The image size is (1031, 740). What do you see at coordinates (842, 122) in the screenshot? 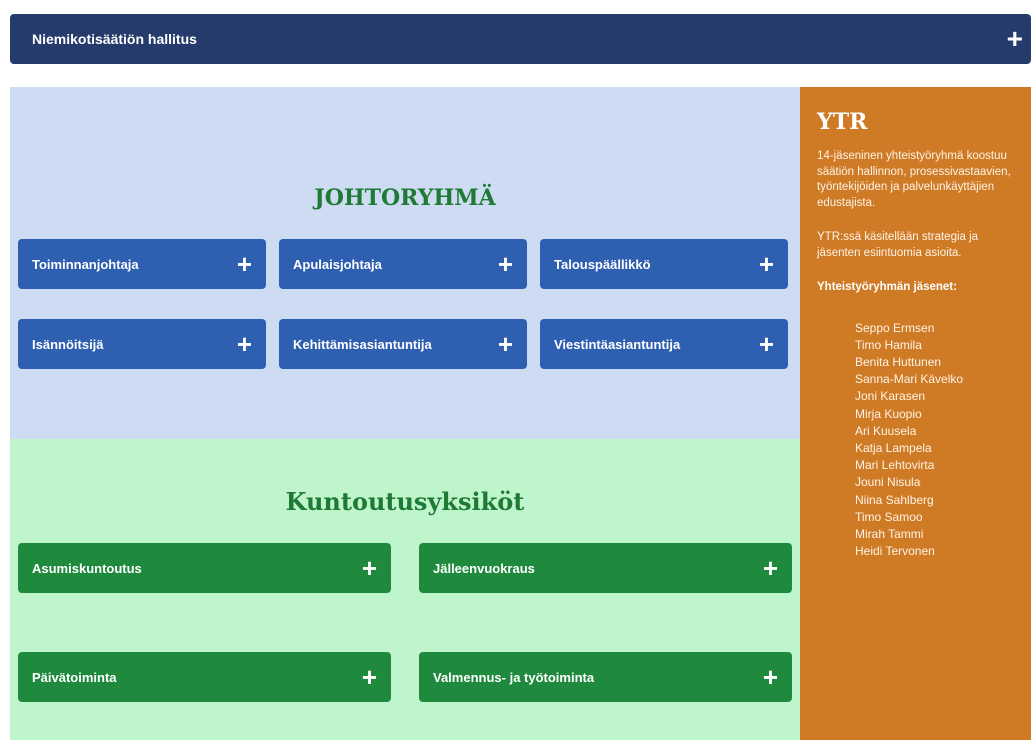
I see `ytr-title: YTR` at bounding box center [842, 122].